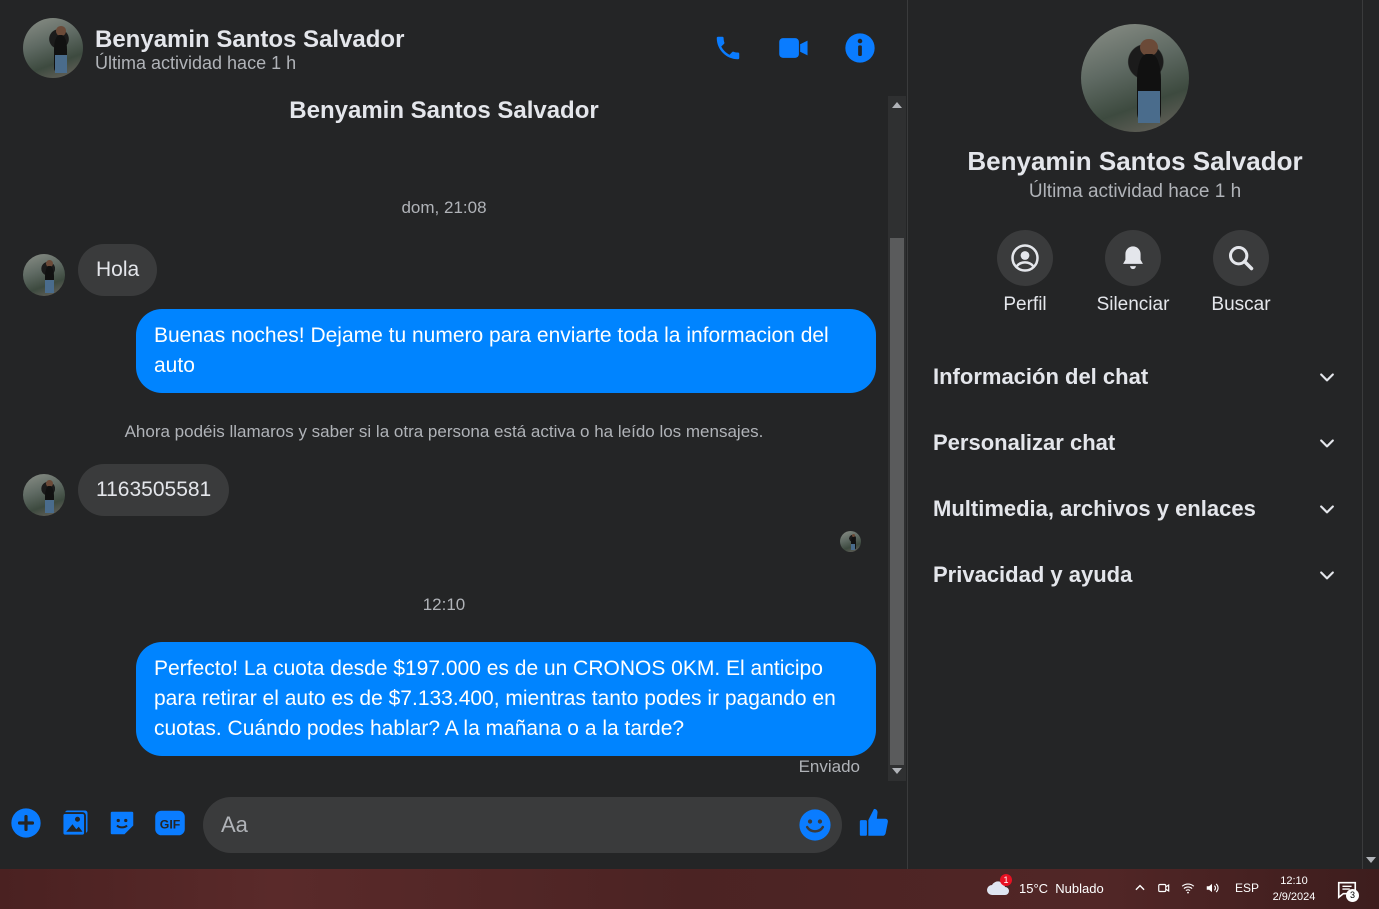 Image resolution: width=1379 pixels, height=909 pixels. I want to click on photo-icon, so click(75, 823).